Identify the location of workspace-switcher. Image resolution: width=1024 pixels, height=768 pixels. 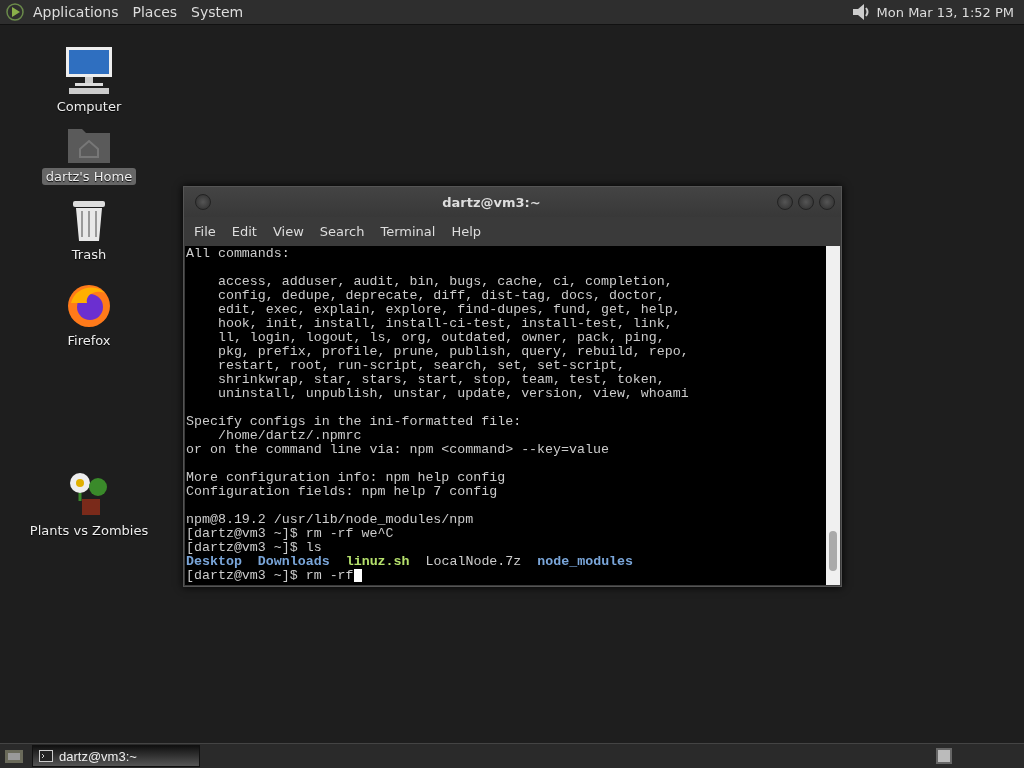
(944, 756).